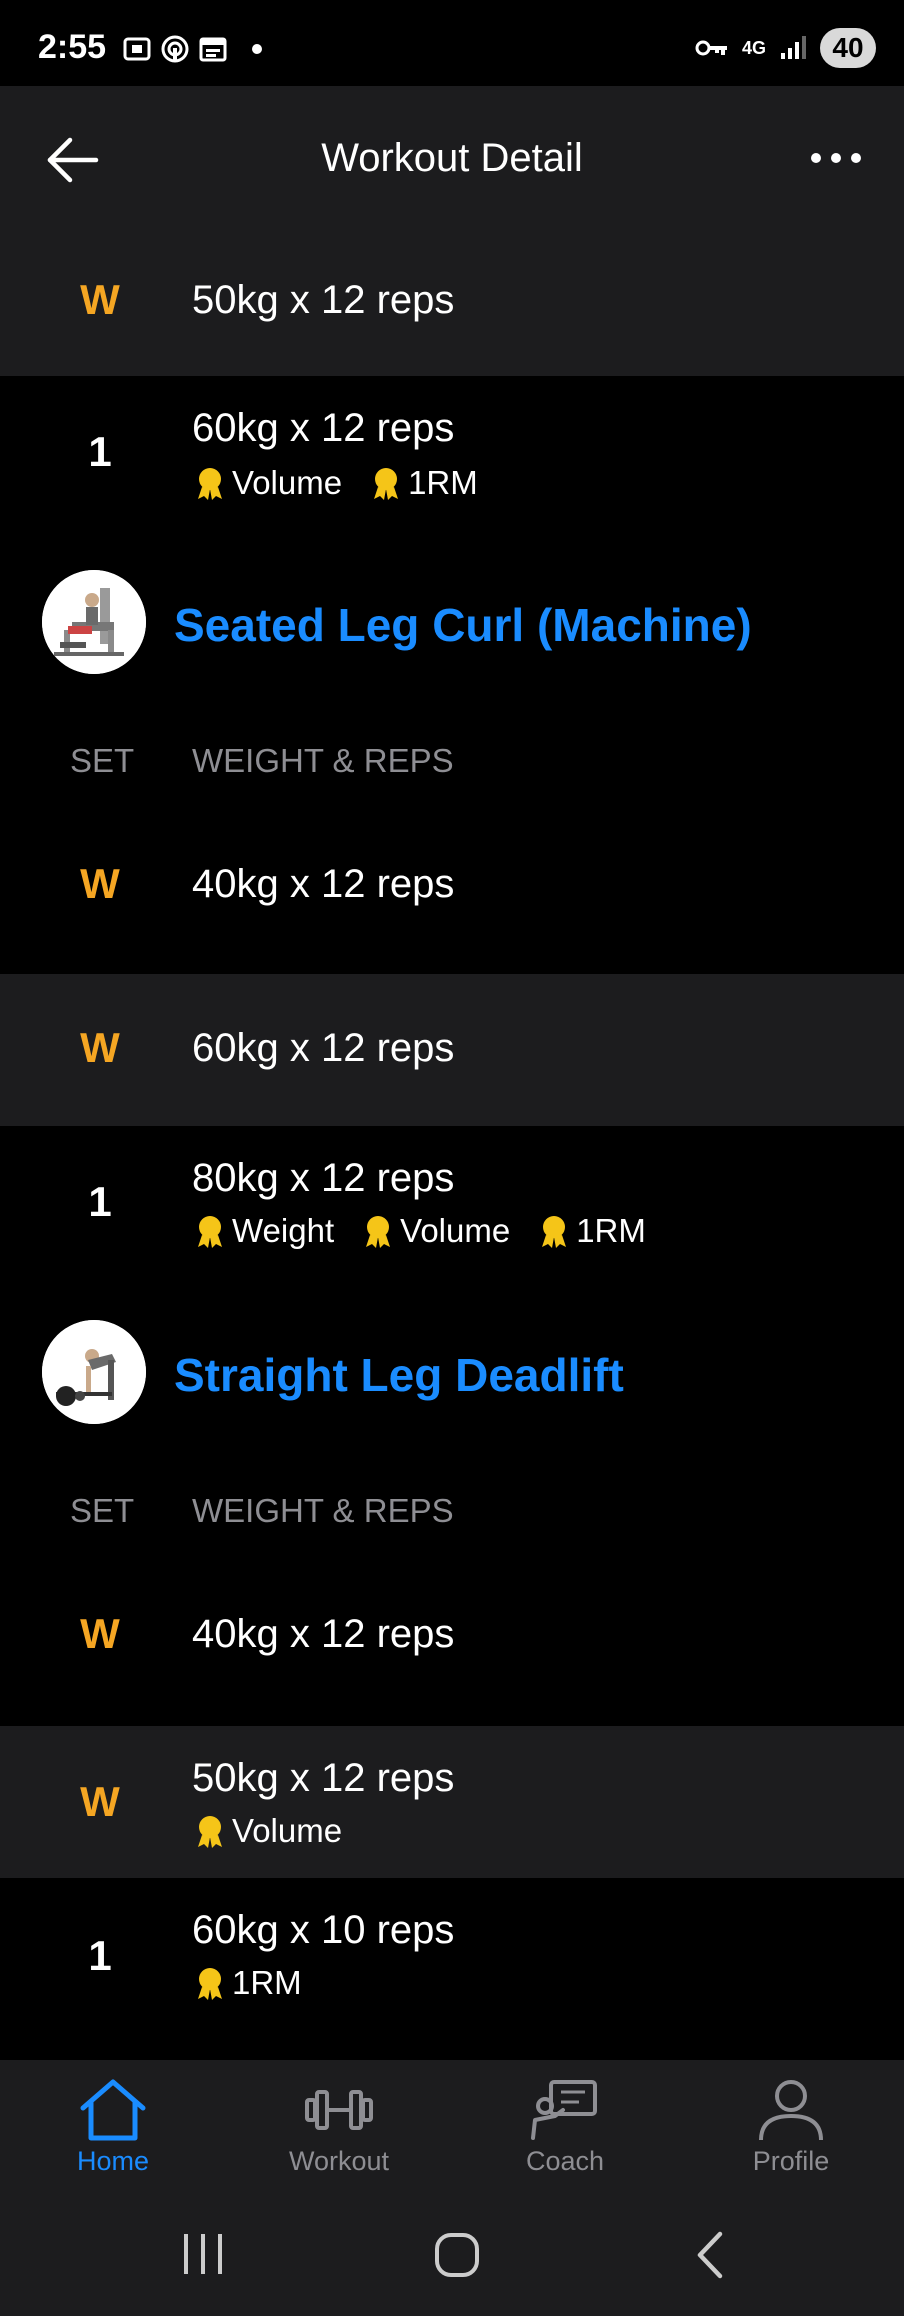  I want to click on system-nav-bar, so click(452, 2253).